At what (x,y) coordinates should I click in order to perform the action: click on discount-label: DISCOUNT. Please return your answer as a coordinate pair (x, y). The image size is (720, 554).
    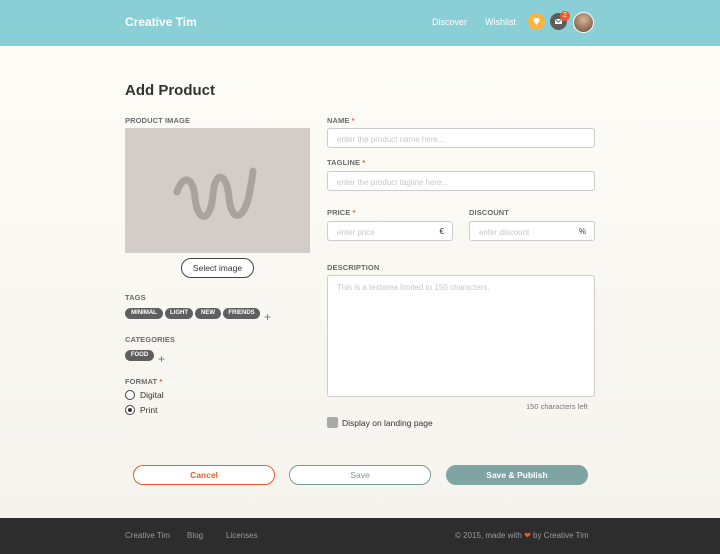
    Looking at the image, I should click on (489, 212).